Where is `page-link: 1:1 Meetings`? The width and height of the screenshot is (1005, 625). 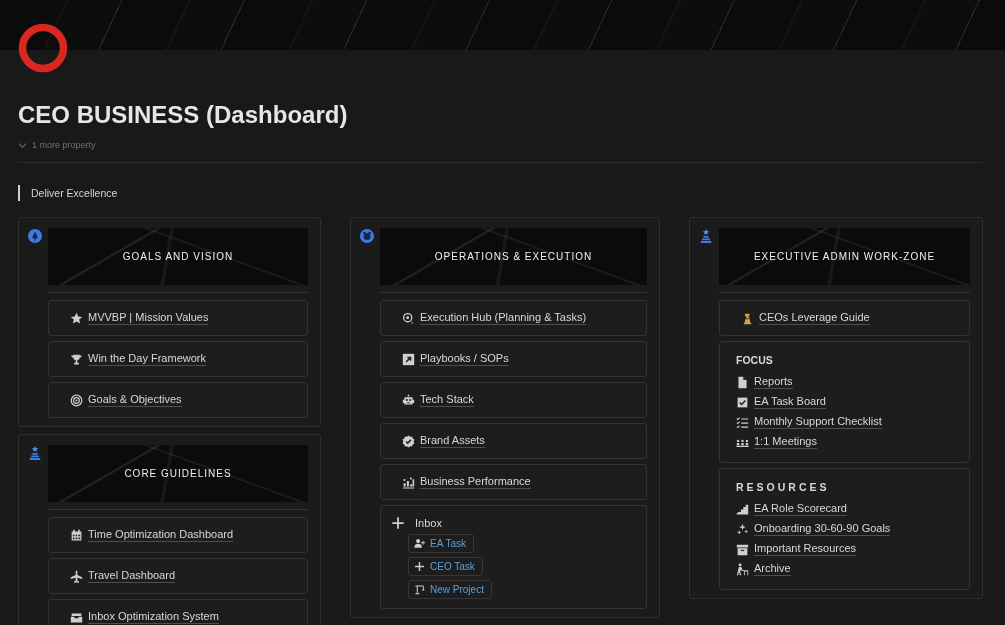
page-link: 1:1 Meetings is located at coordinates (785, 442).